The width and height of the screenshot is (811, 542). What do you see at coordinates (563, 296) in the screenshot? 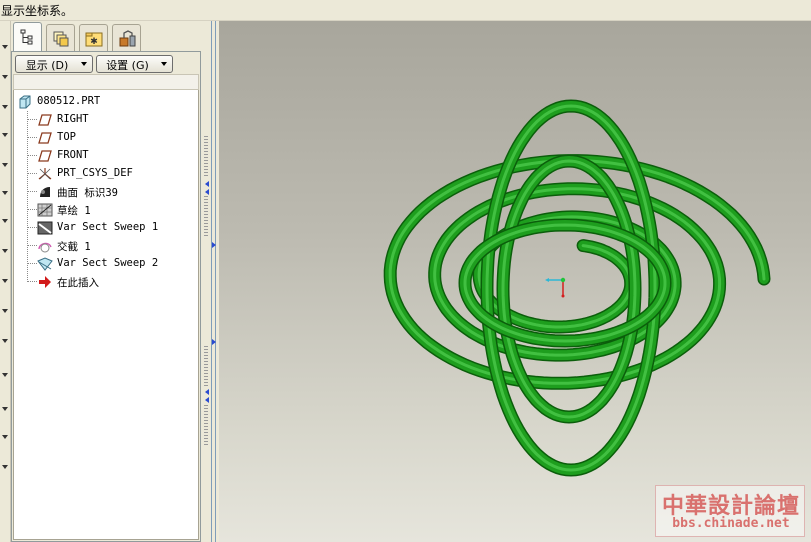
I see `csys-z-tip` at bounding box center [563, 296].